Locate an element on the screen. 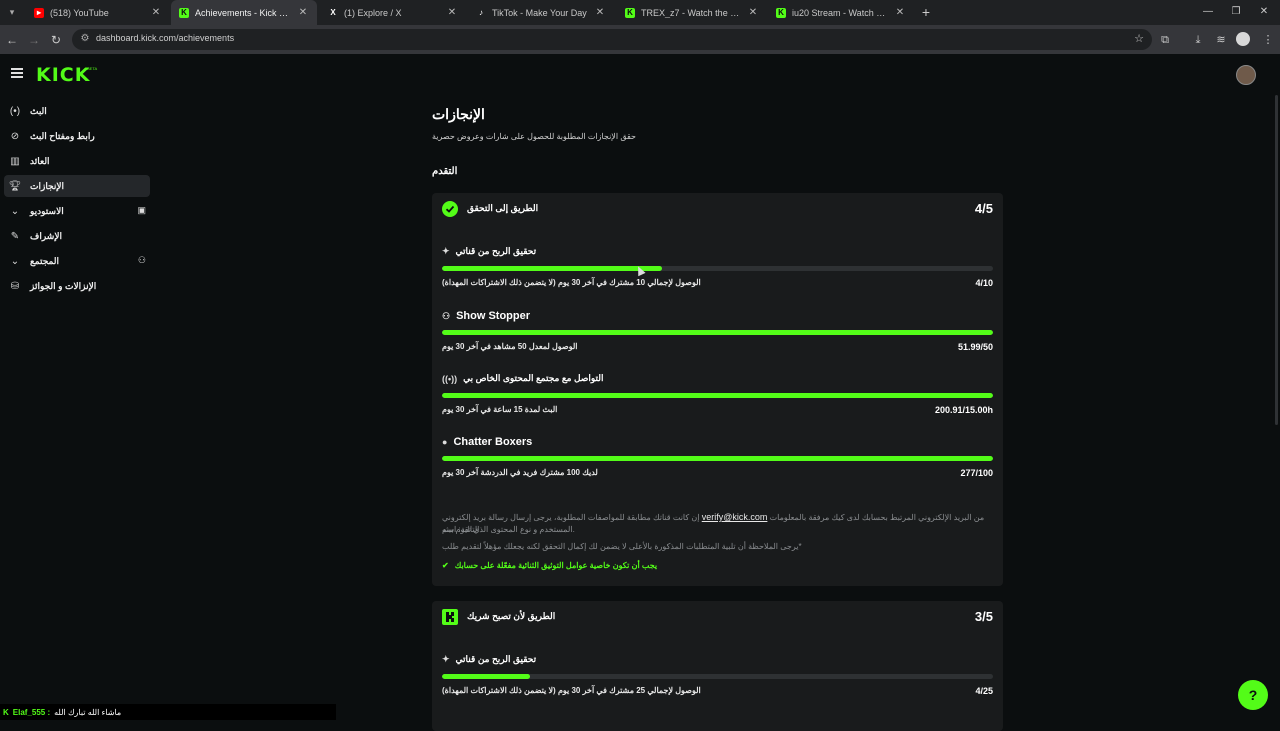 The image size is (1280, 731). media-control-icon: ≋ is located at coordinates (1221, 40).